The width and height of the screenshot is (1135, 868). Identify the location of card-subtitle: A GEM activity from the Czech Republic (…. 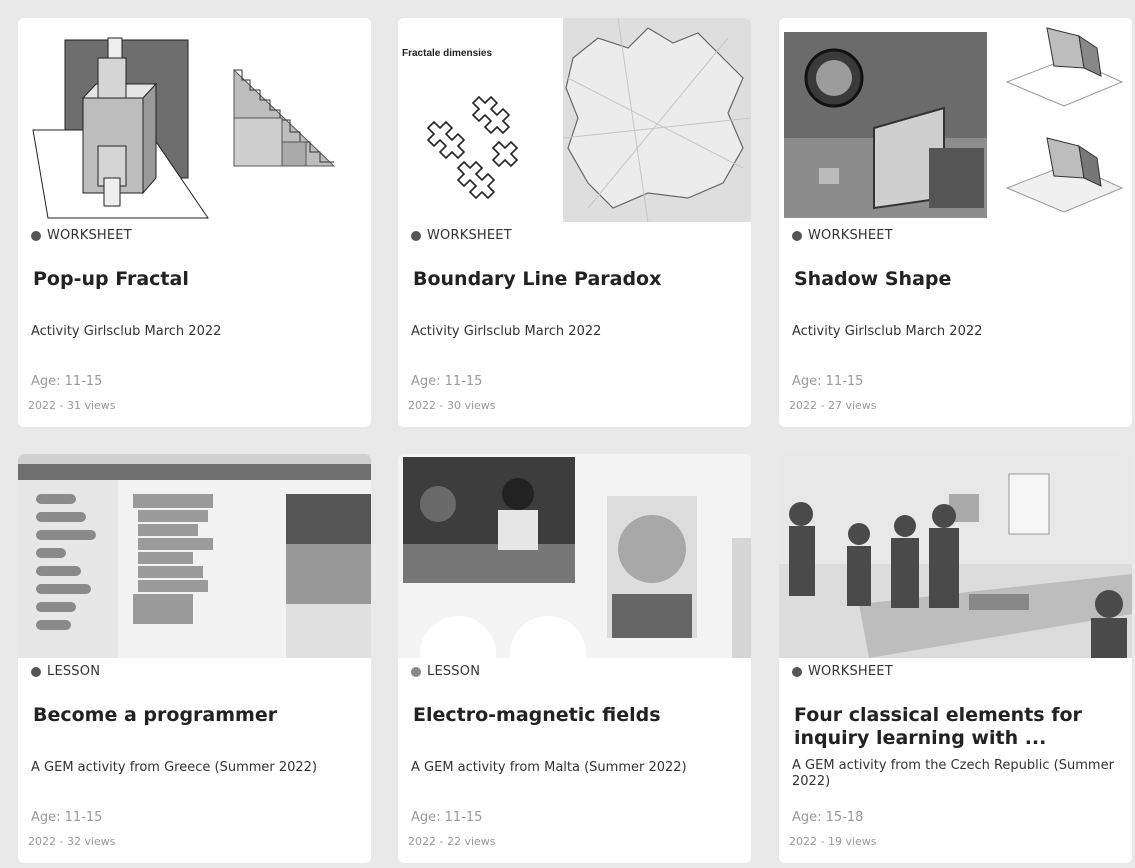
(953, 773).